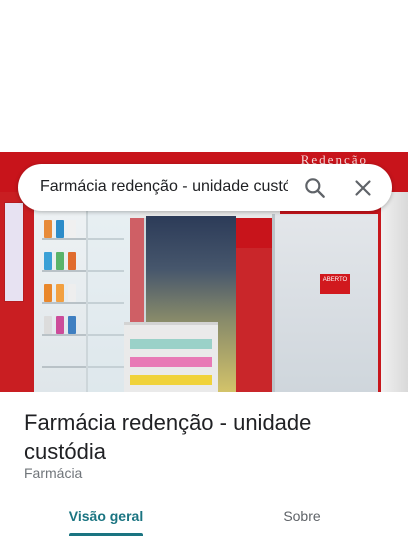 This screenshot has height=544, width=408. Describe the element at coordinates (335, 284) in the screenshot. I see `open-sign: ABERTO` at that location.